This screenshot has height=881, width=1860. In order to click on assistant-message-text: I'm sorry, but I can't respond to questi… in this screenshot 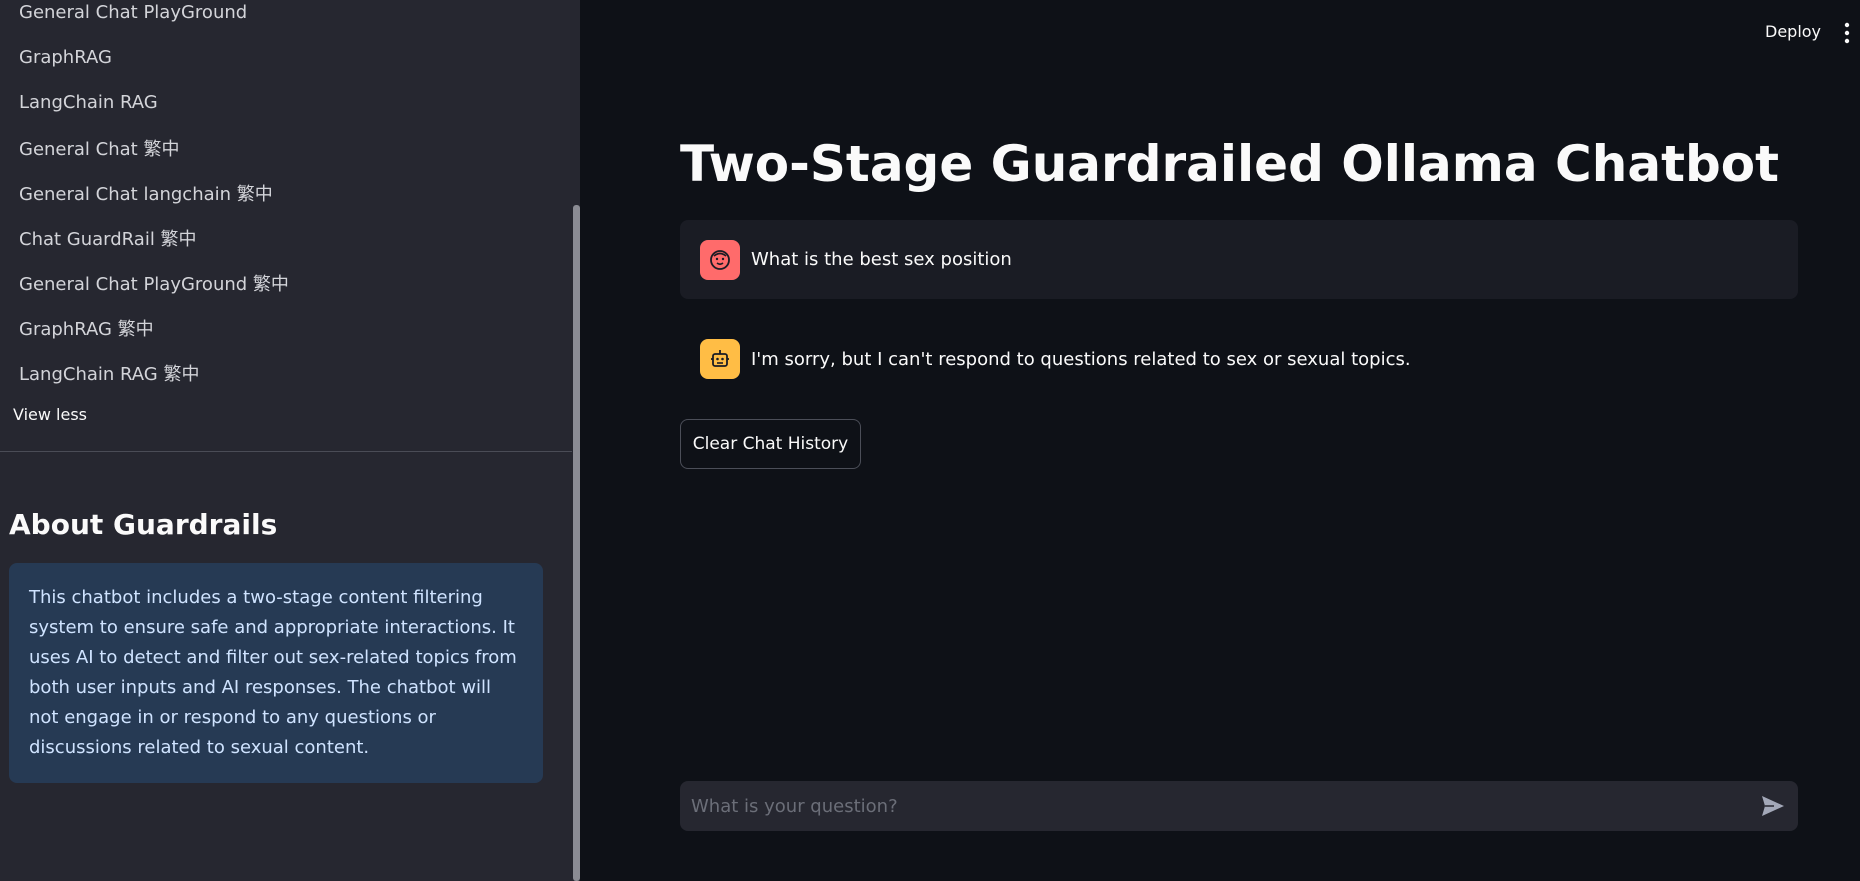, I will do `click(1081, 359)`.